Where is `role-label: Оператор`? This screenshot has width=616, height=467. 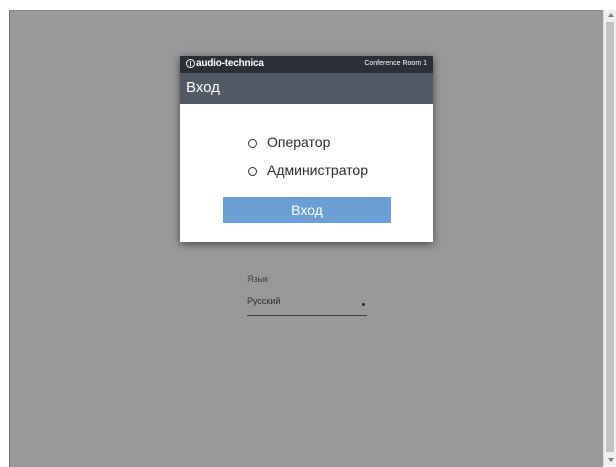 role-label: Оператор is located at coordinates (299, 142).